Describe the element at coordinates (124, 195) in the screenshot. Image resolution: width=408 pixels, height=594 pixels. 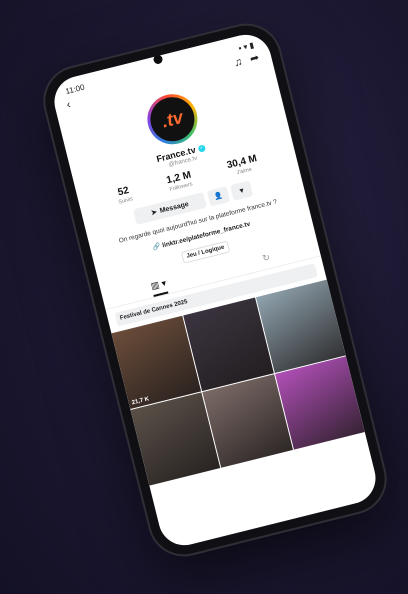
I see `stat-following: 52 Suivis` at that location.